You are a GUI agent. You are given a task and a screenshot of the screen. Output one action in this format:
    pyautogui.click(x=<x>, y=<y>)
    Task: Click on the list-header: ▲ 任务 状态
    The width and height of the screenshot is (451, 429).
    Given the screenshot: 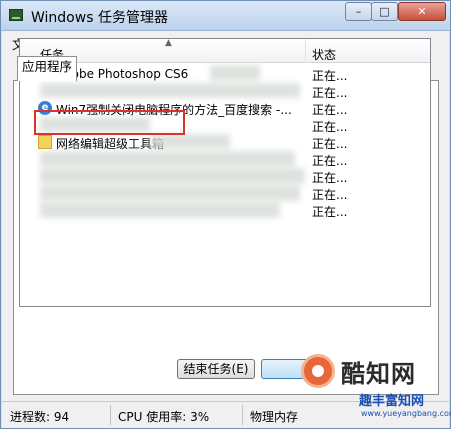 What is the action you would take?
    pyautogui.click(x=225, y=50)
    